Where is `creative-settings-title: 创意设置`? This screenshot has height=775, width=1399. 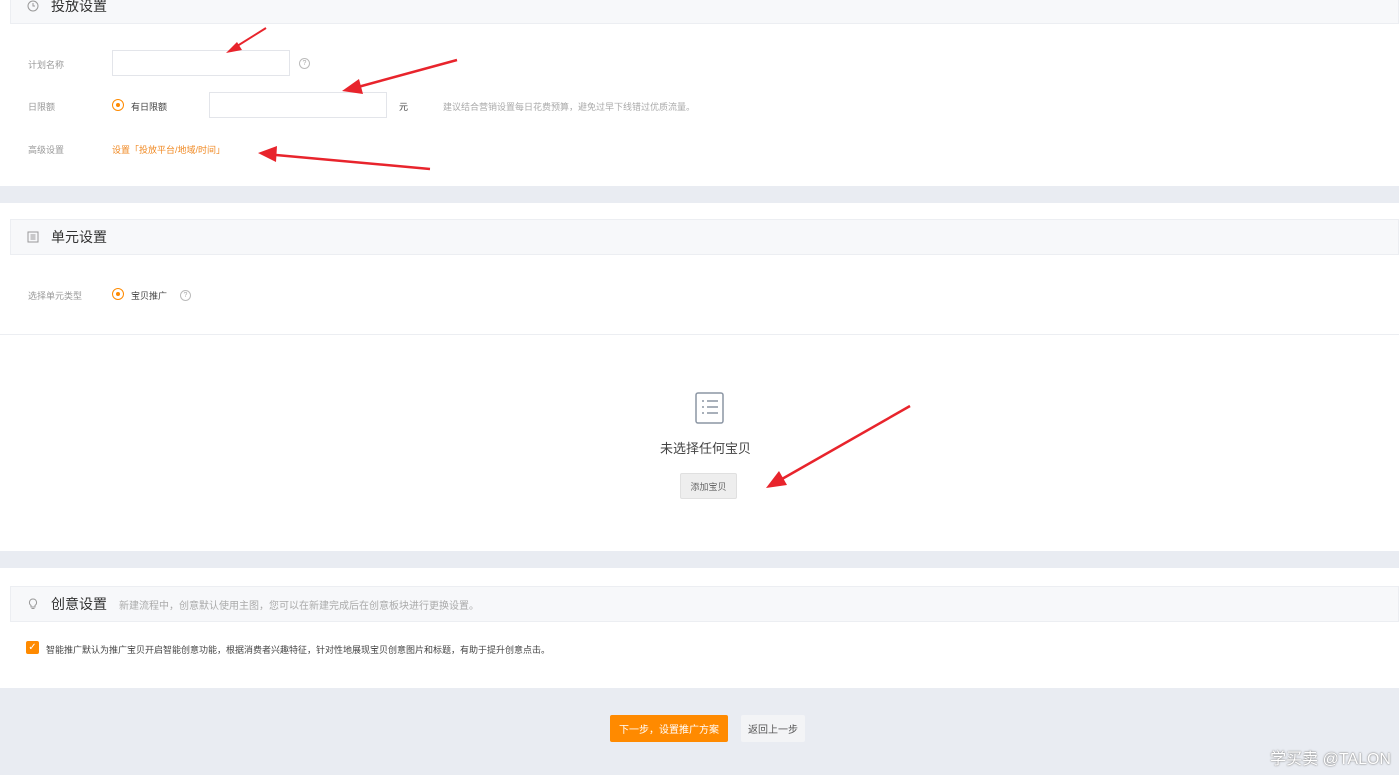 creative-settings-title: 创意设置 is located at coordinates (79, 604).